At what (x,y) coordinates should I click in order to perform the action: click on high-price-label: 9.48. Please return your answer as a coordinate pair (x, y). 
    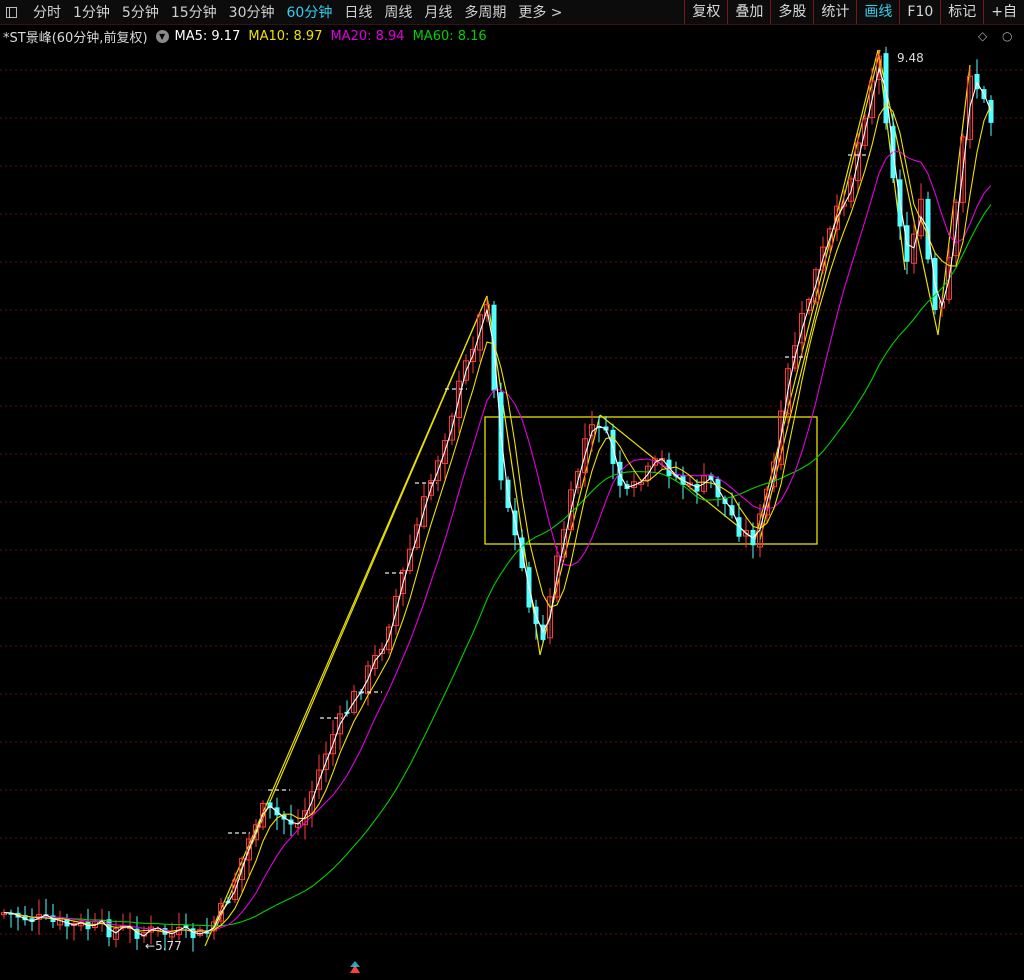
    Looking at the image, I should click on (910, 58).